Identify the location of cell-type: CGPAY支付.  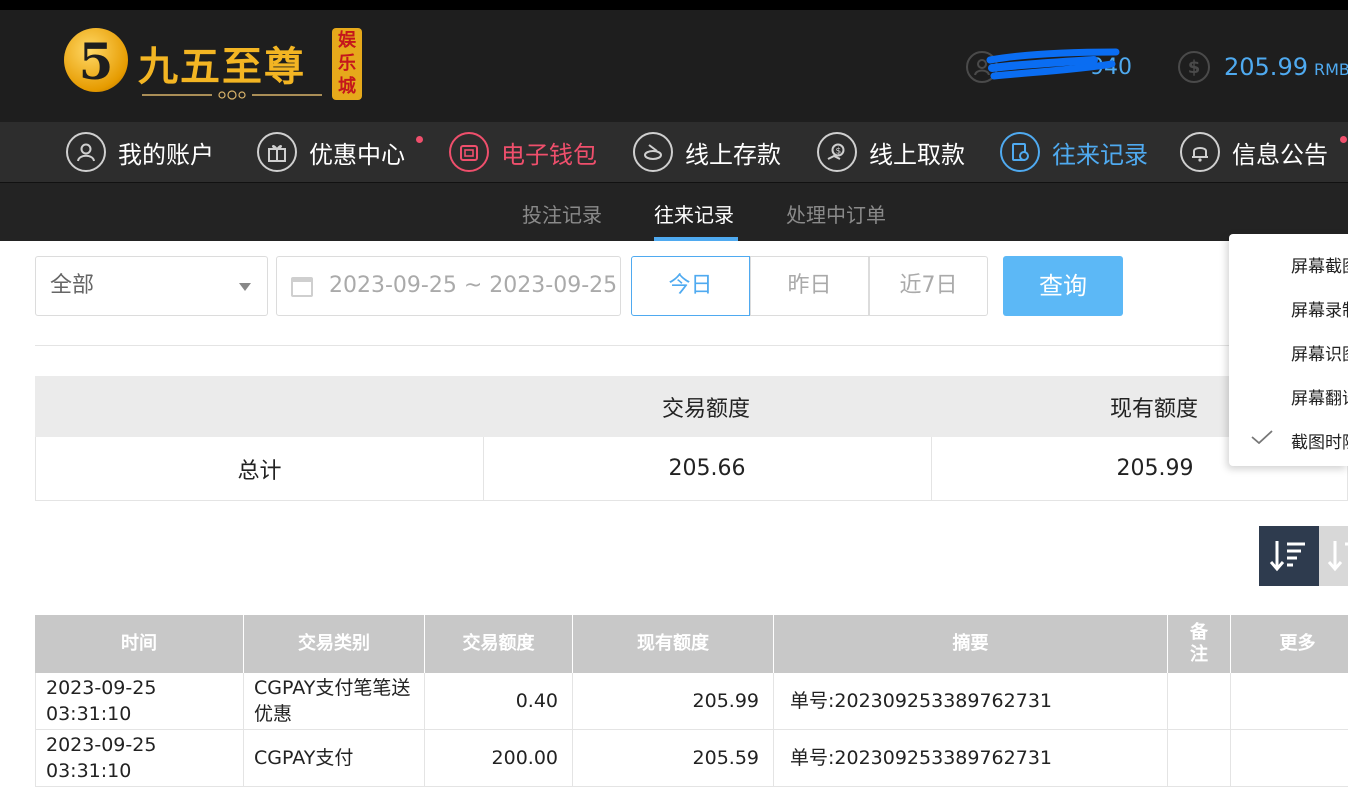
(334, 758).